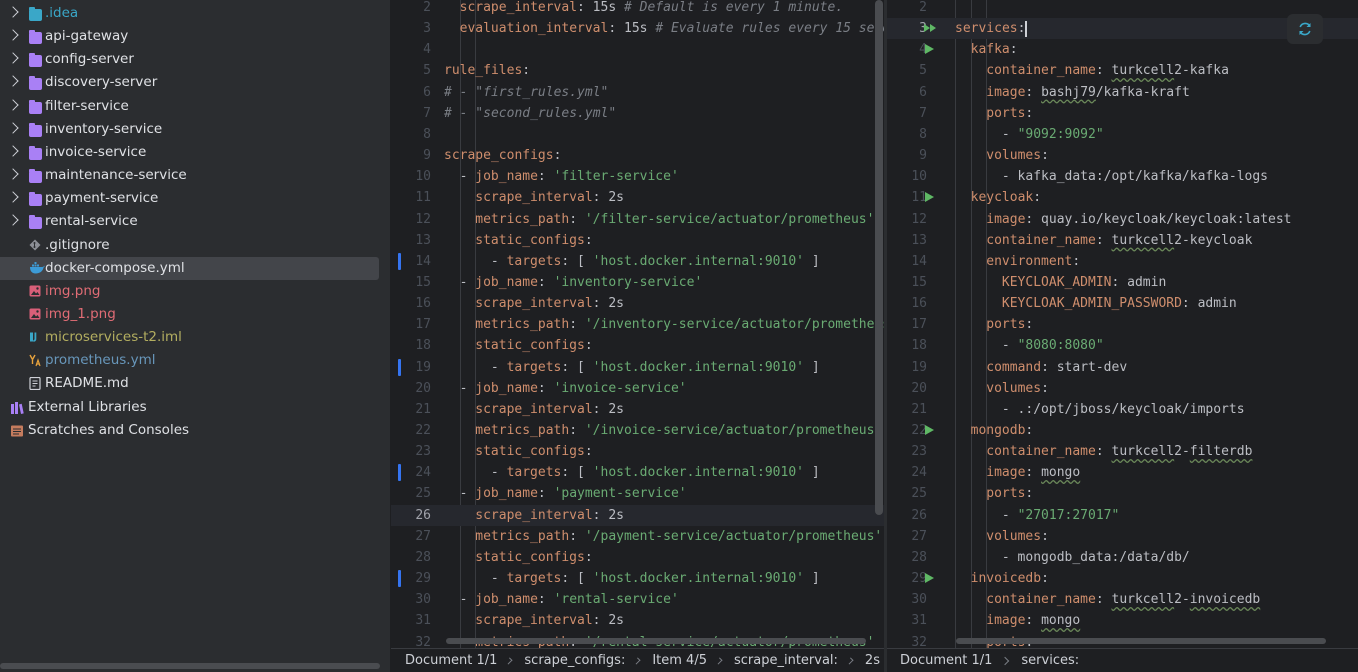 The height and width of the screenshot is (672, 1358). Describe the element at coordinates (637, 303) in the screenshot. I see `code-line: 16 scrape_interval: 2s` at that location.